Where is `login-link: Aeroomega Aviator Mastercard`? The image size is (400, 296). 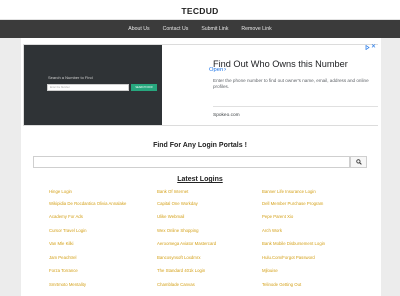
login-link: Aeroomega Aviator Mastercard is located at coordinates (186, 243).